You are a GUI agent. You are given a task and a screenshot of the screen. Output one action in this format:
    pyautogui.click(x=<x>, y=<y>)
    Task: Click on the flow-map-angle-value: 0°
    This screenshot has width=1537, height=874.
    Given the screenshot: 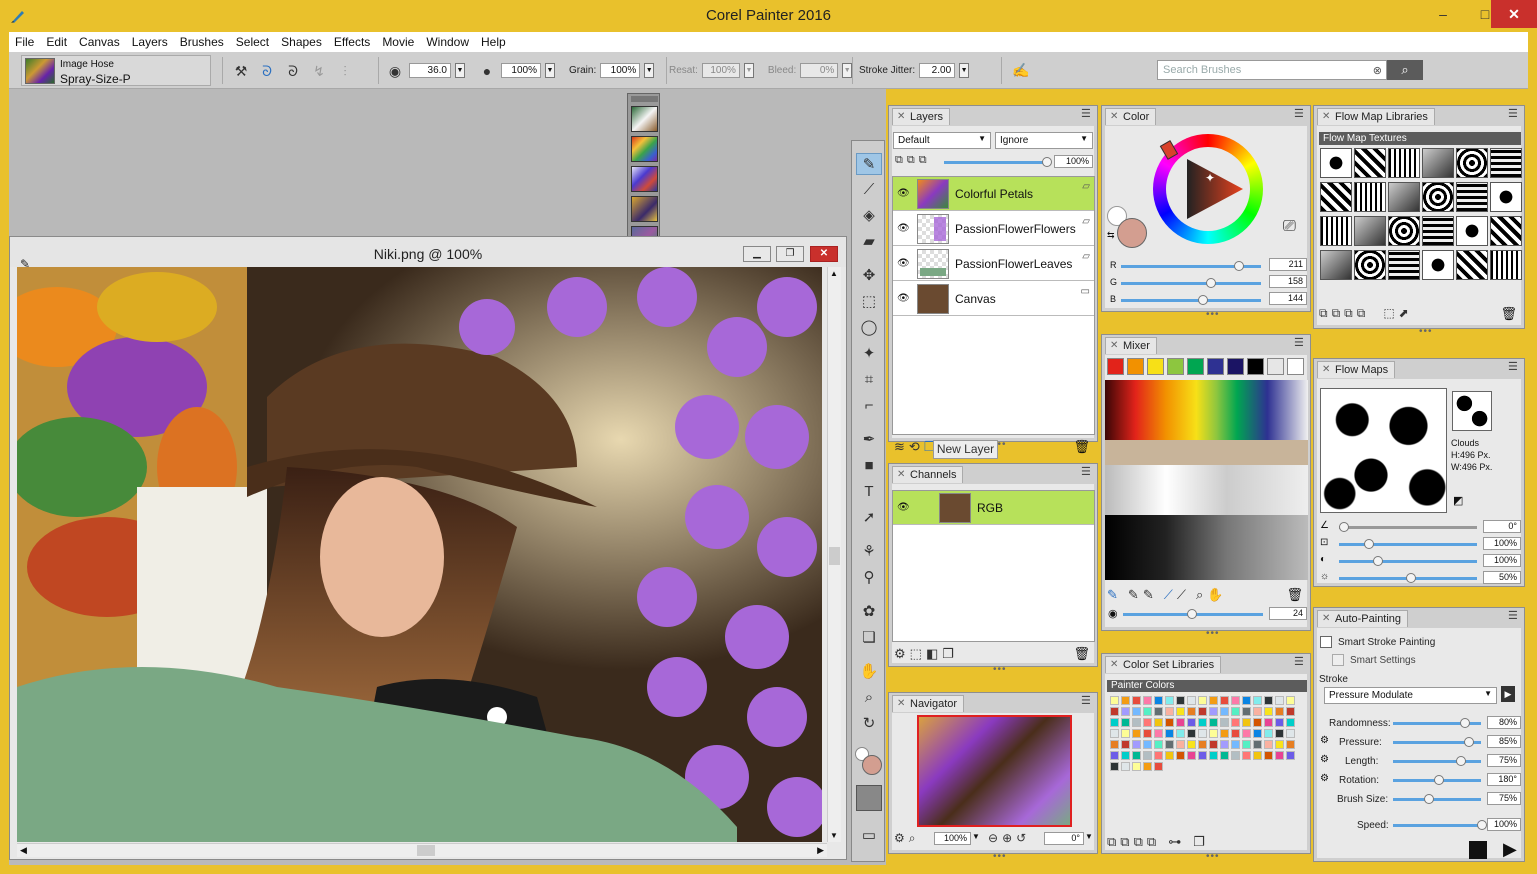 What is the action you would take?
    pyautogui.click(x=1502, y=526)
    